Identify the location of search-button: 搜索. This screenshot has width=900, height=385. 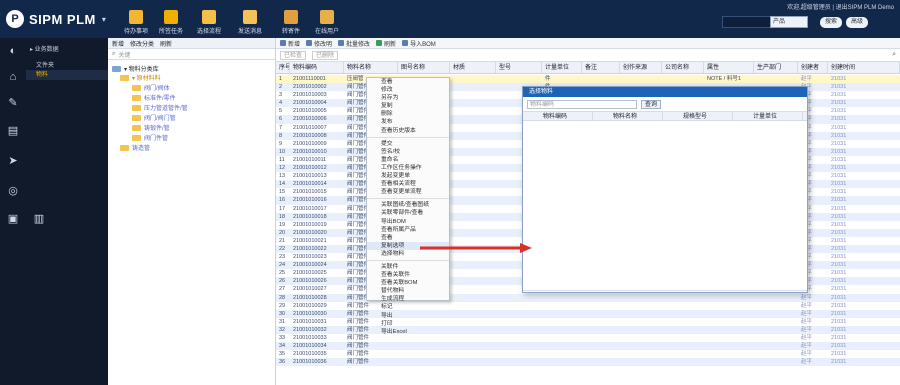
(831, 22).